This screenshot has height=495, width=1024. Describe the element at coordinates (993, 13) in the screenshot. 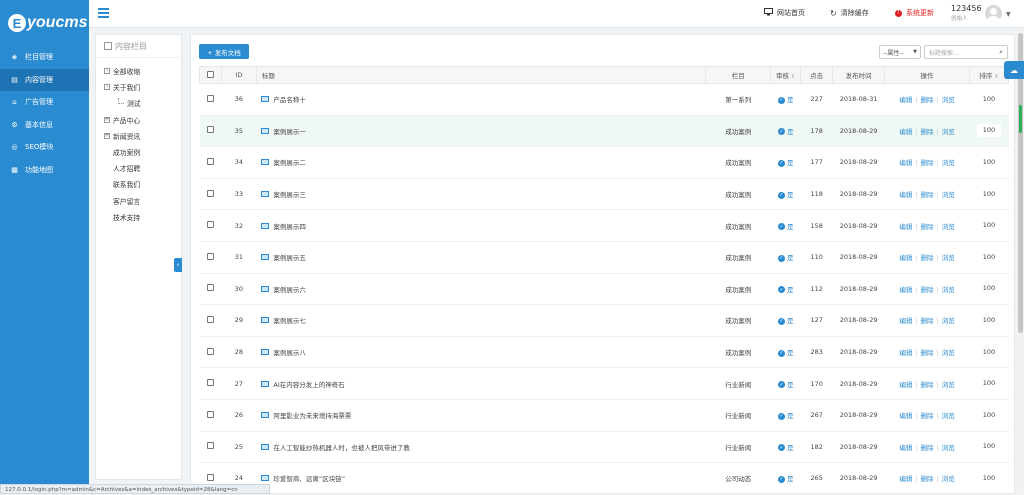

I see `avatar` at that location.